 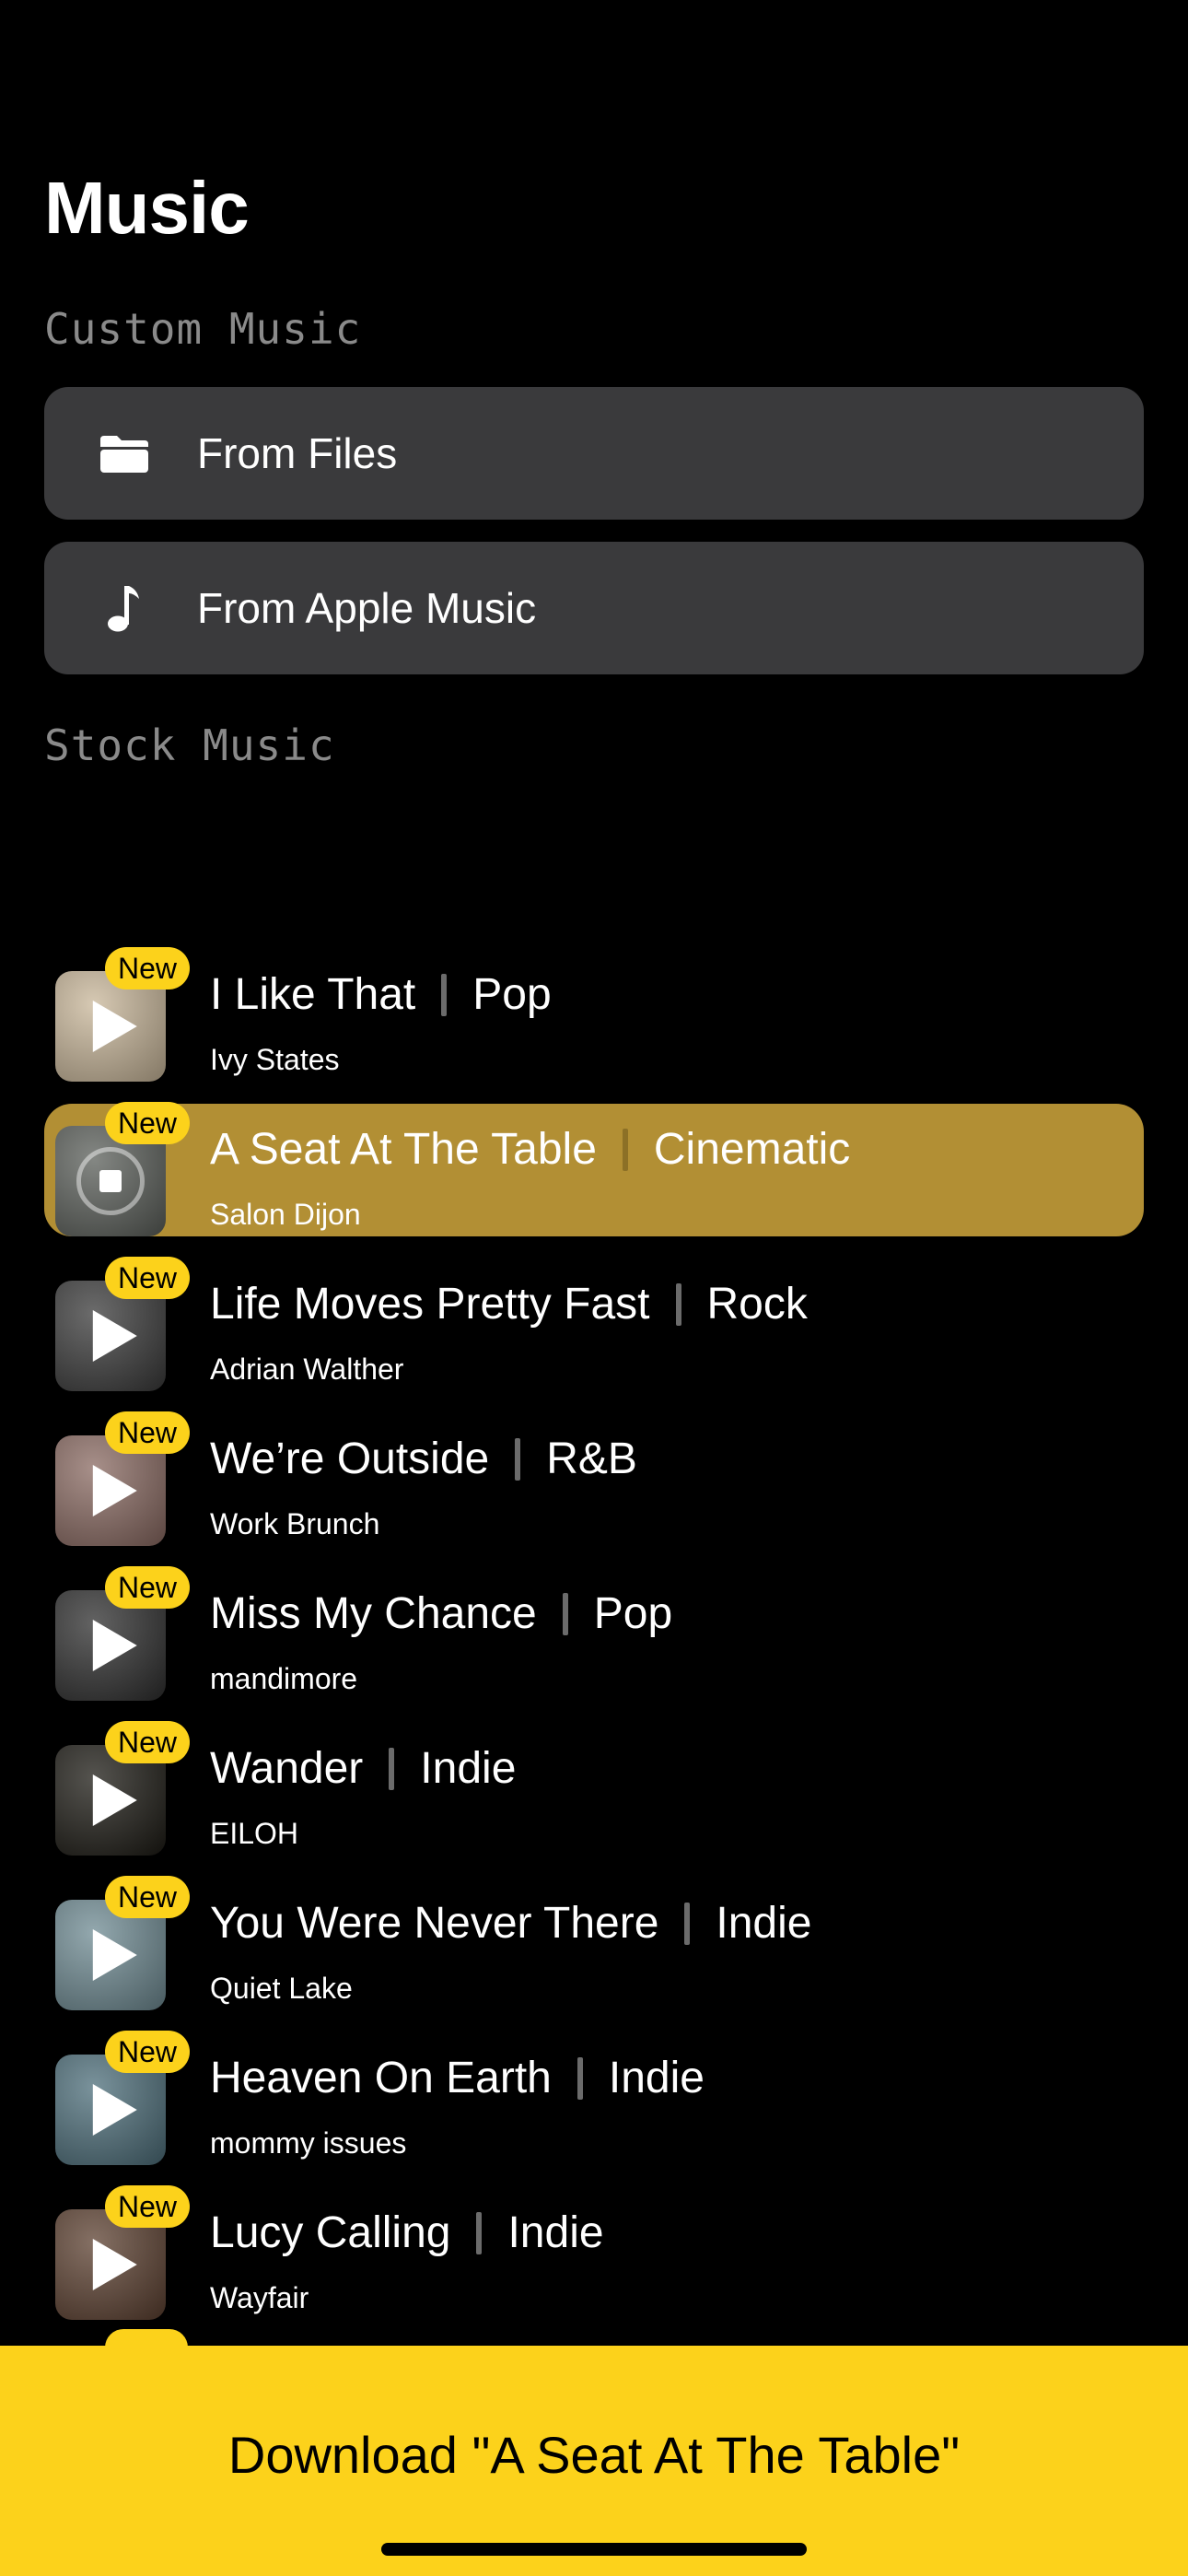 What do you see at coordinates (124, 453) in the screenshot?
I see `folder-icon` at bounding box center [124, 453].